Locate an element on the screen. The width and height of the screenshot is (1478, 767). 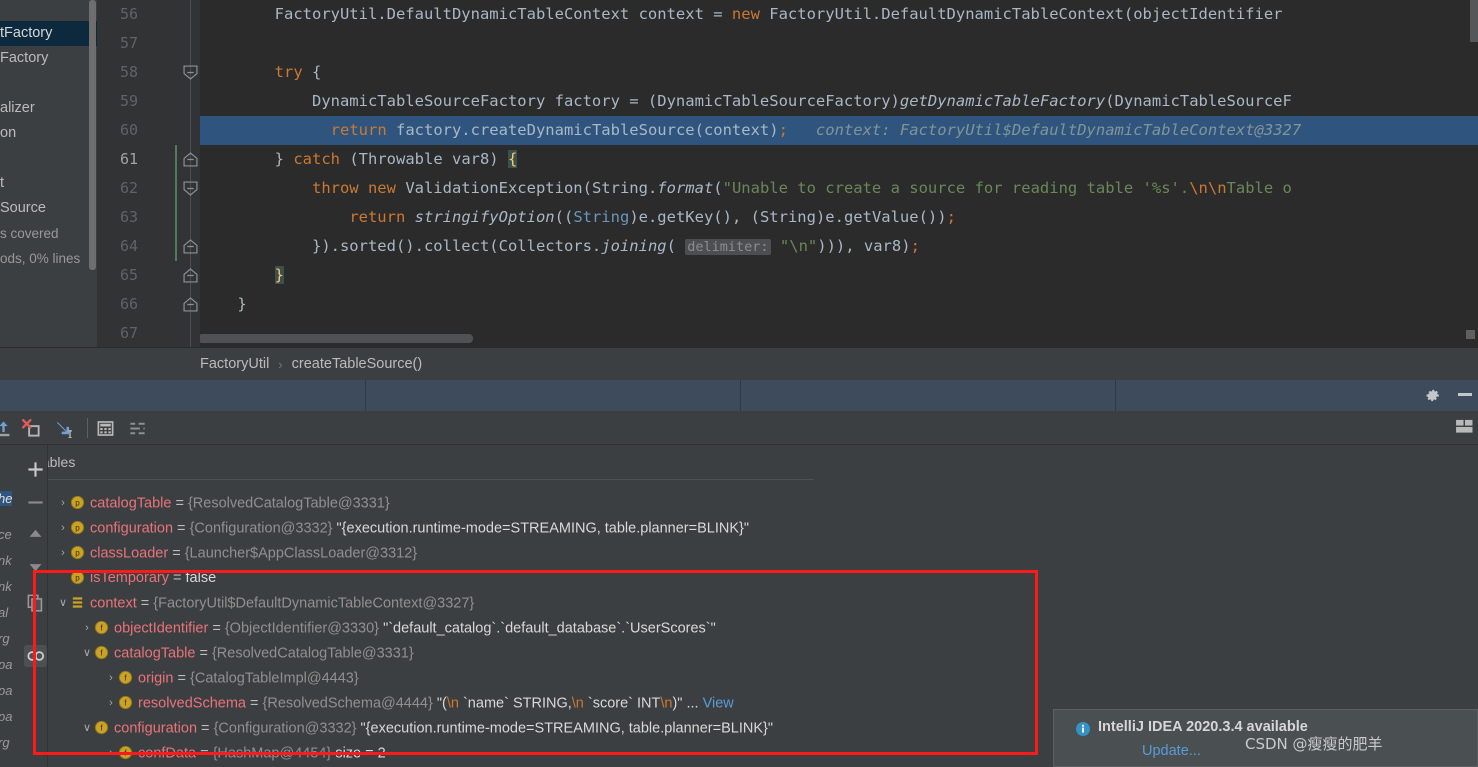
project-tree-item: tFactory is located at coordinates (48, 33).